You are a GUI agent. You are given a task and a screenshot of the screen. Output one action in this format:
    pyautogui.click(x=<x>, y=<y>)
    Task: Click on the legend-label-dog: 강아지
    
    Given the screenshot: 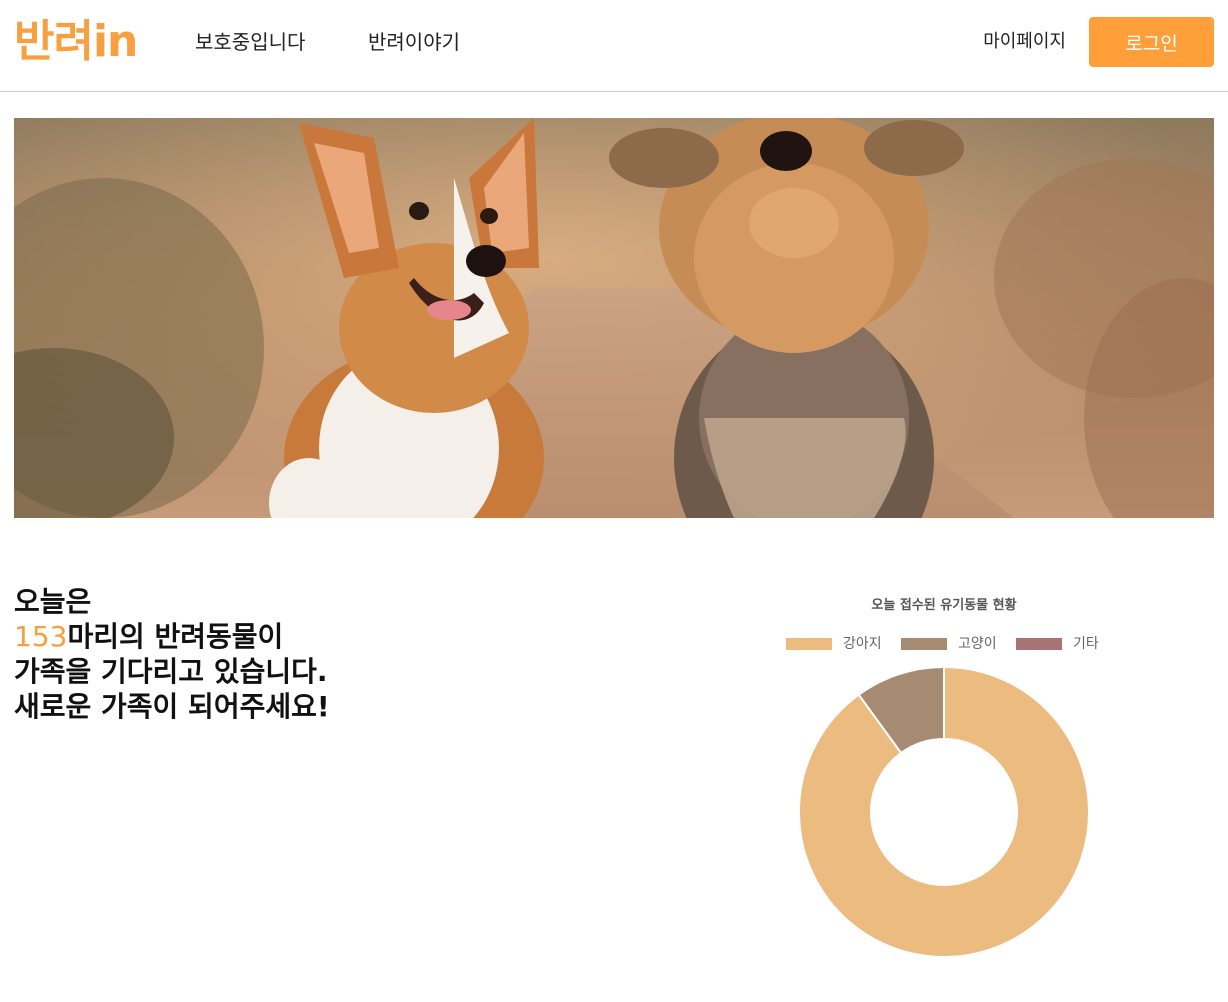 What is the action you would take?
    pyautogui.click(x=862, y=644)
    